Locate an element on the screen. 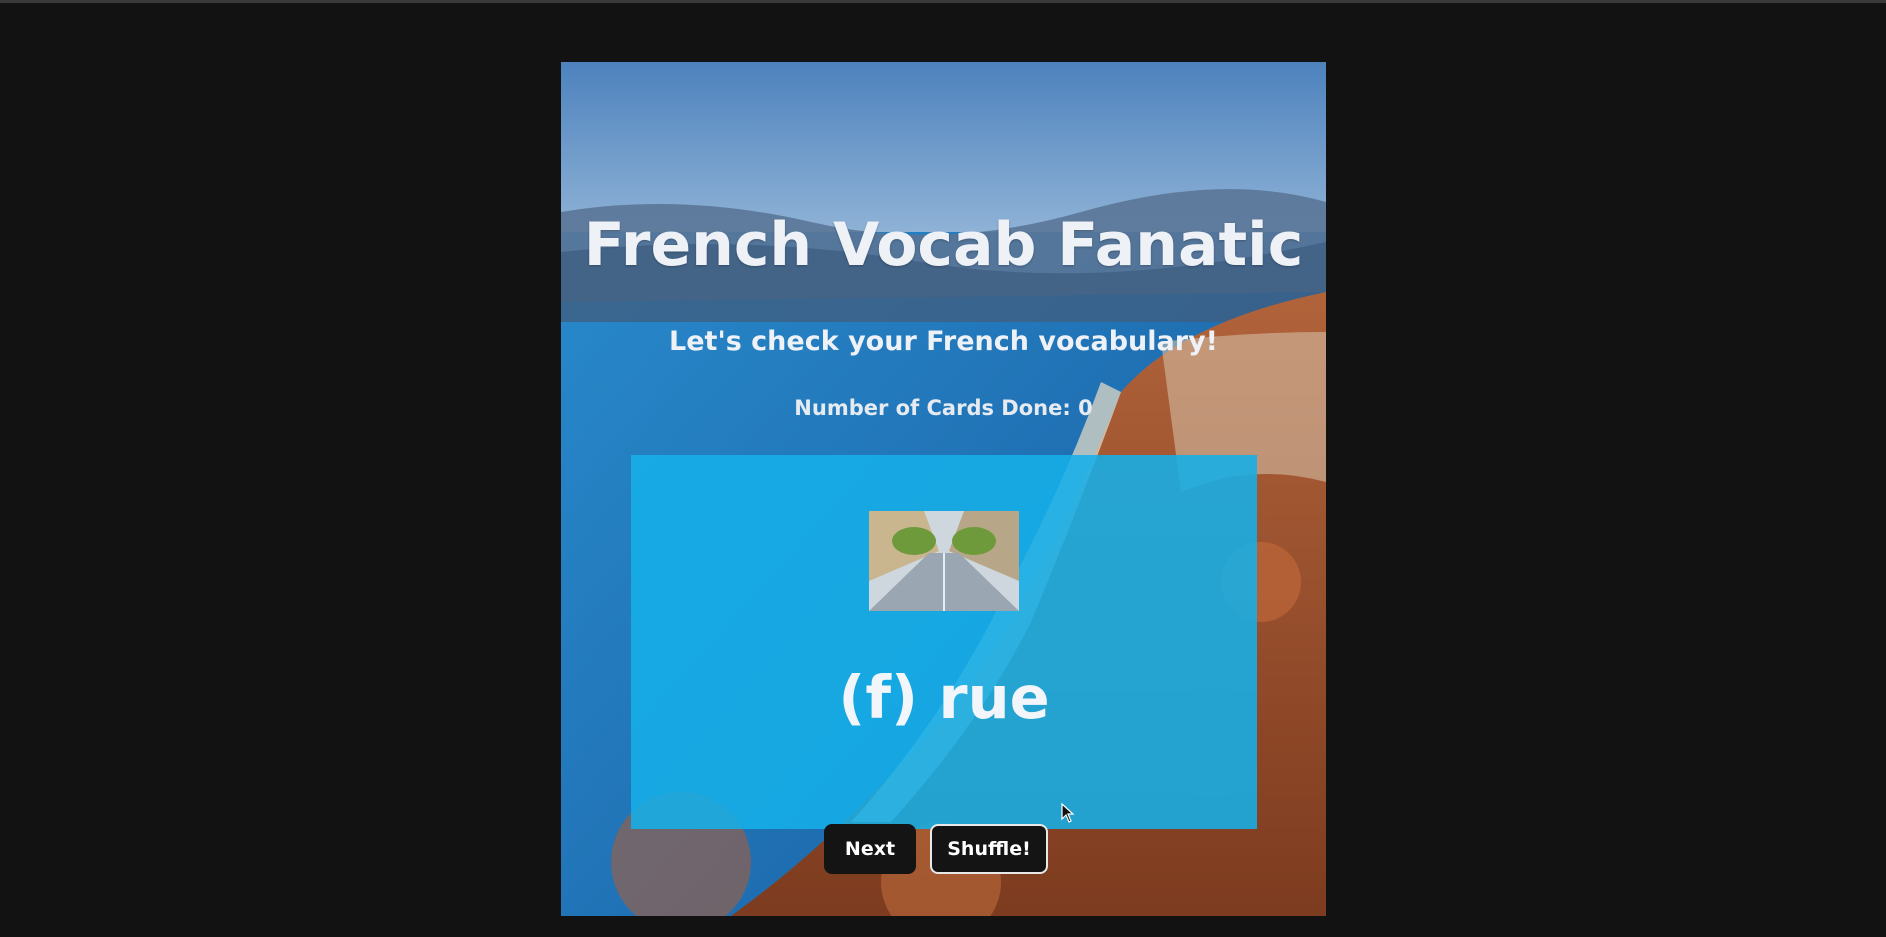 This screenshot has width=1886, height=937. mouse-cursor-icon is located at coordinates (1068, 814).